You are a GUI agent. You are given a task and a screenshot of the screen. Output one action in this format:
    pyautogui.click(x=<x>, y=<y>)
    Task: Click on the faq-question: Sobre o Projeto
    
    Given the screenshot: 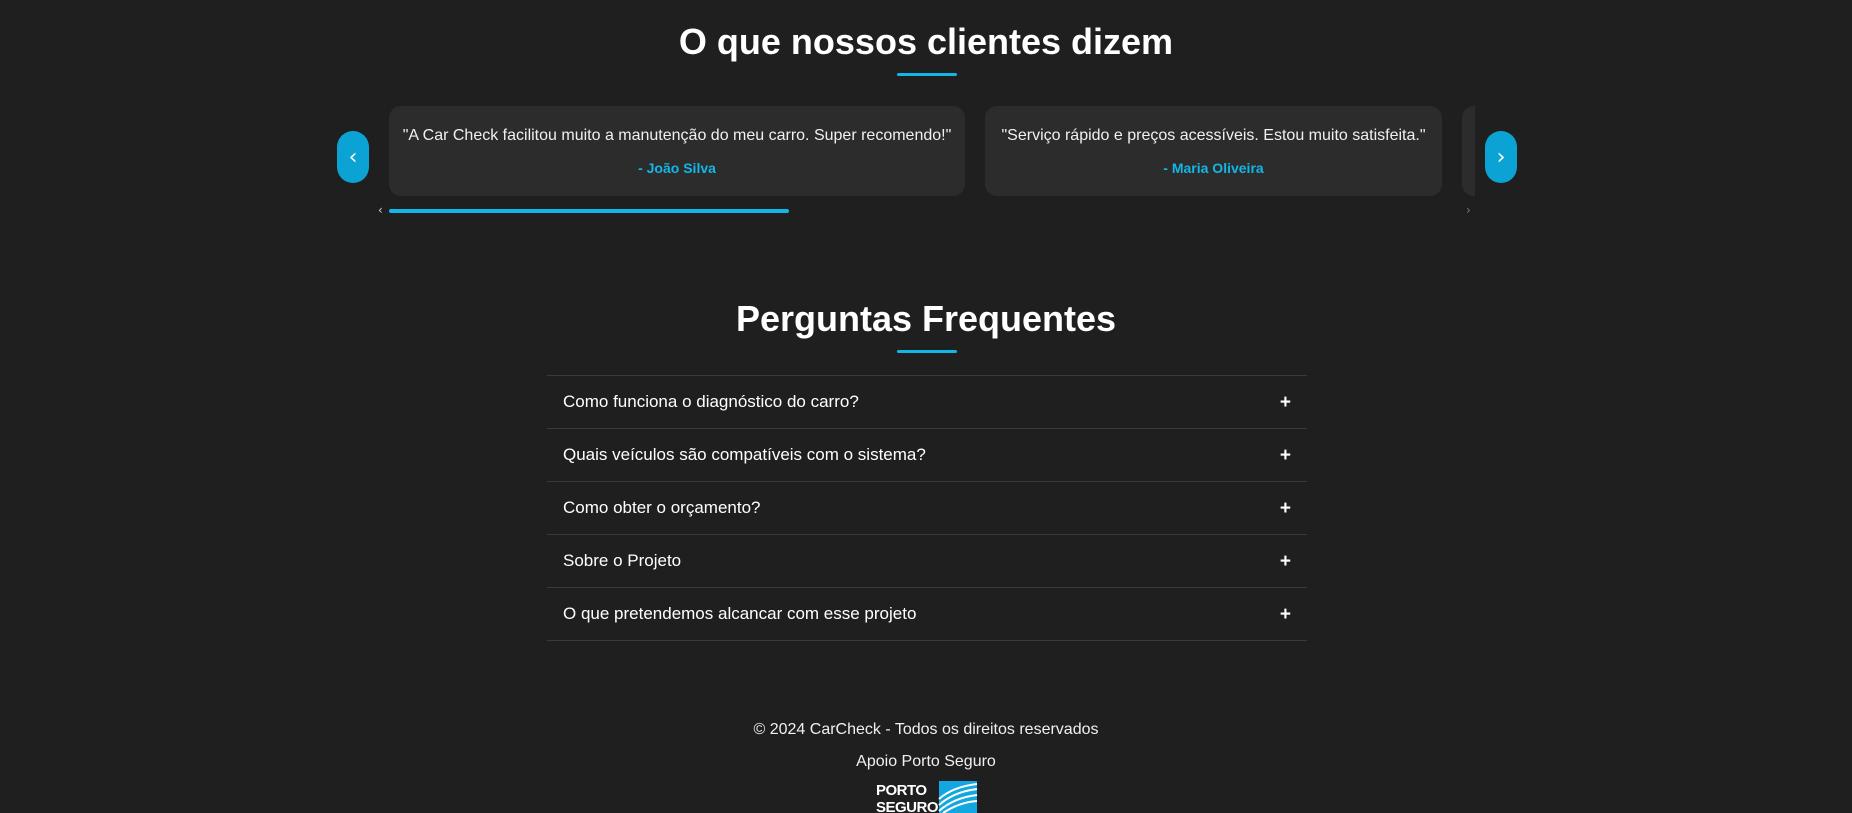 What is the action you would take?
    pyautogui.click(x=622, y=560)
    